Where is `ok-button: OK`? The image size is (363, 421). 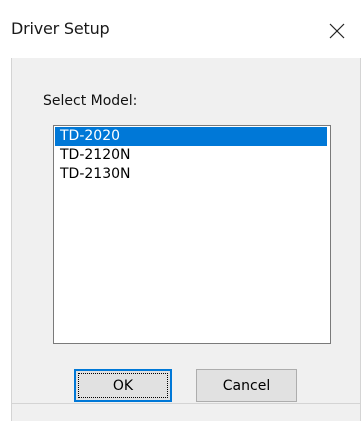
ok-button: OK is located at coordinates (123, 385).